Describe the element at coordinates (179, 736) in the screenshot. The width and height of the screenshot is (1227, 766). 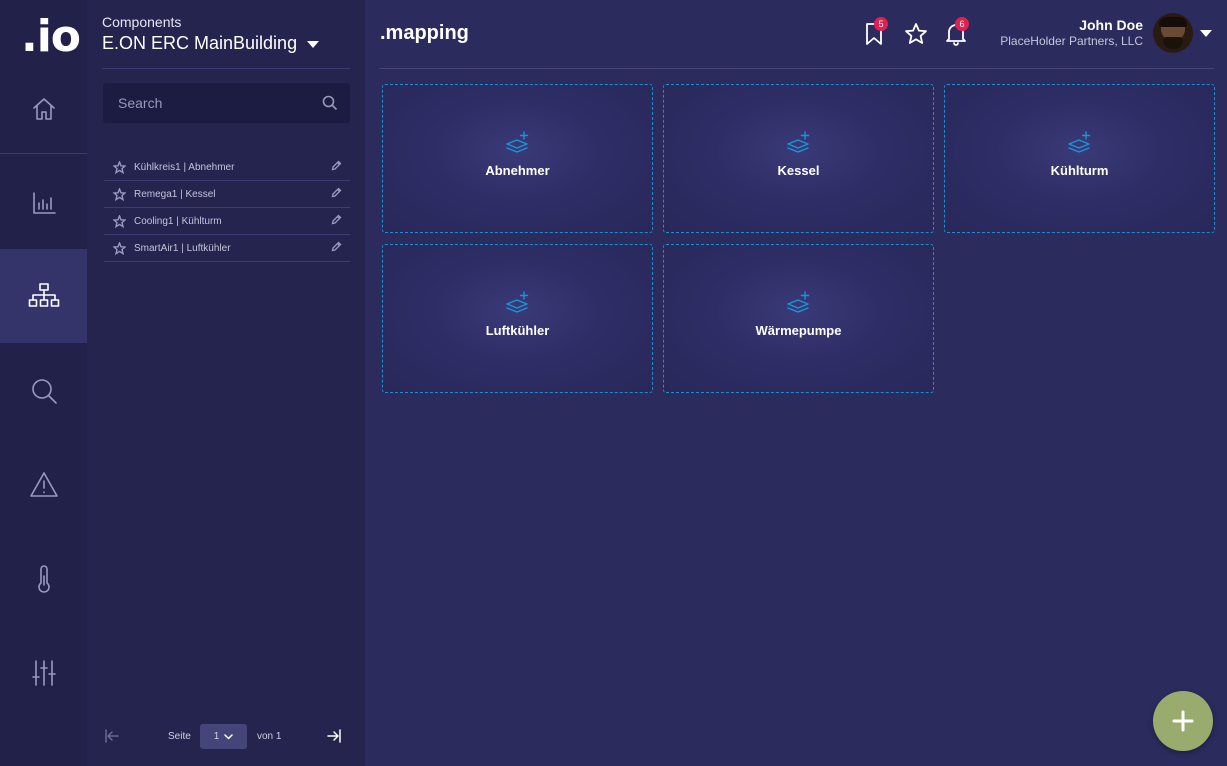
I see `page-label: Seite` at that location.